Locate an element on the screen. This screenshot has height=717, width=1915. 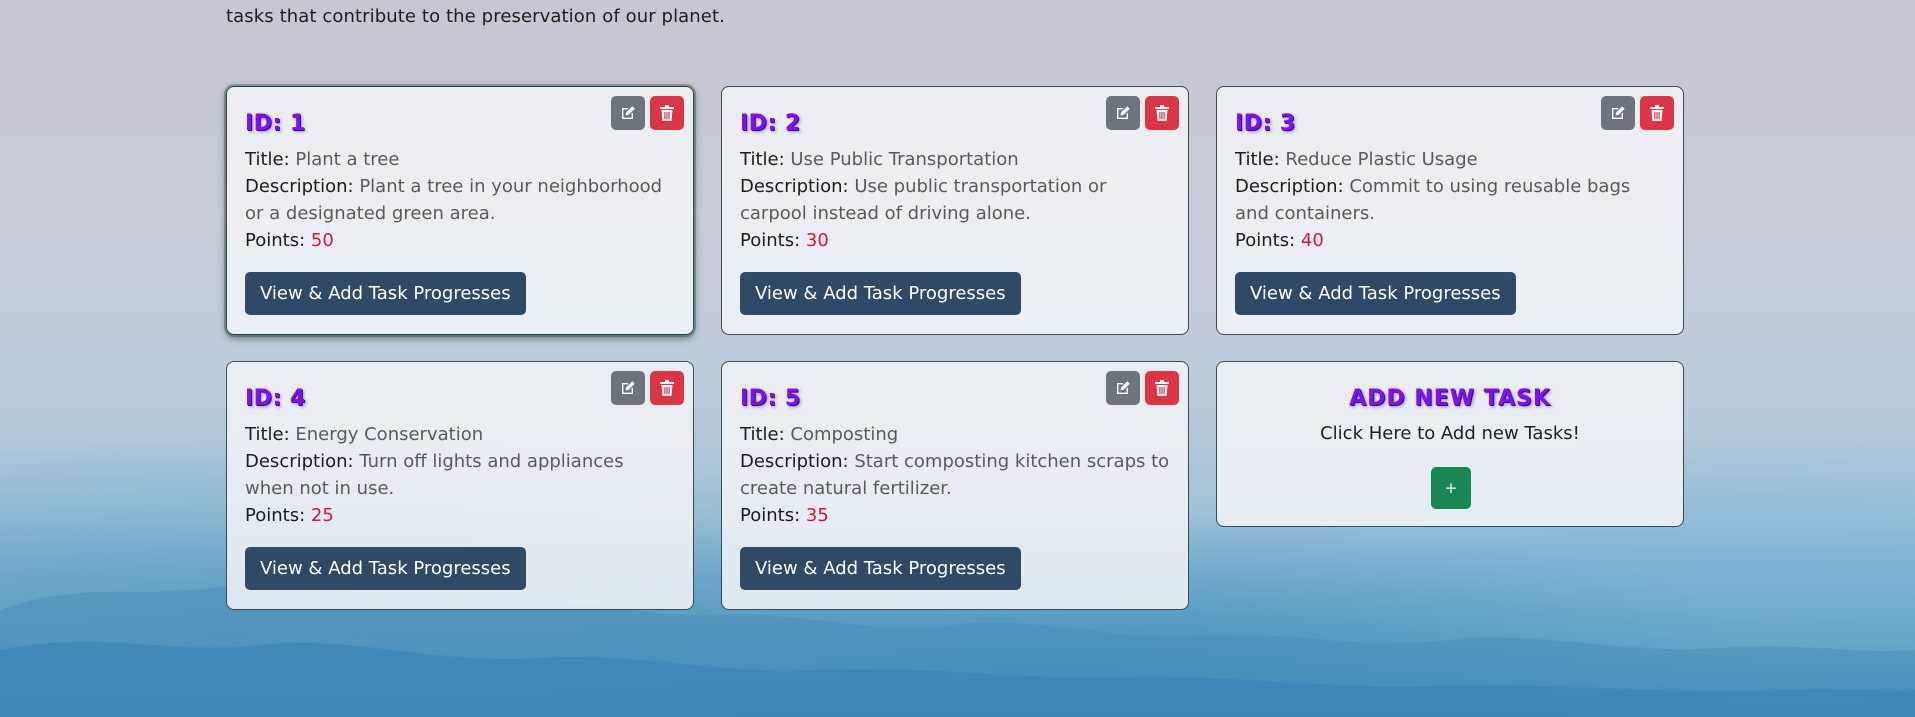
task-points: 25 is located at coordinates (322, 515).